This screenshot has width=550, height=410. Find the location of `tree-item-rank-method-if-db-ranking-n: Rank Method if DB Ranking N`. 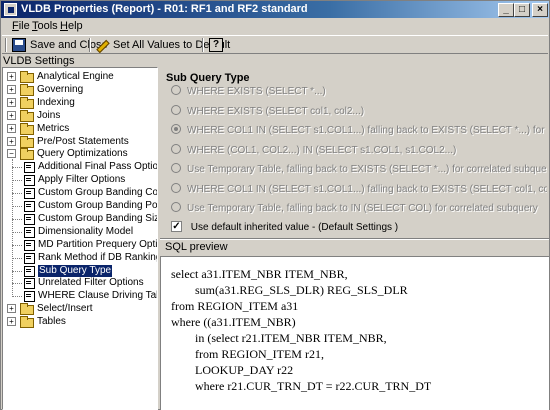

tree-item-rank-method-if-db-ranking-n: Rank Method if DB Ranking N is located at coordinates (80, 258).